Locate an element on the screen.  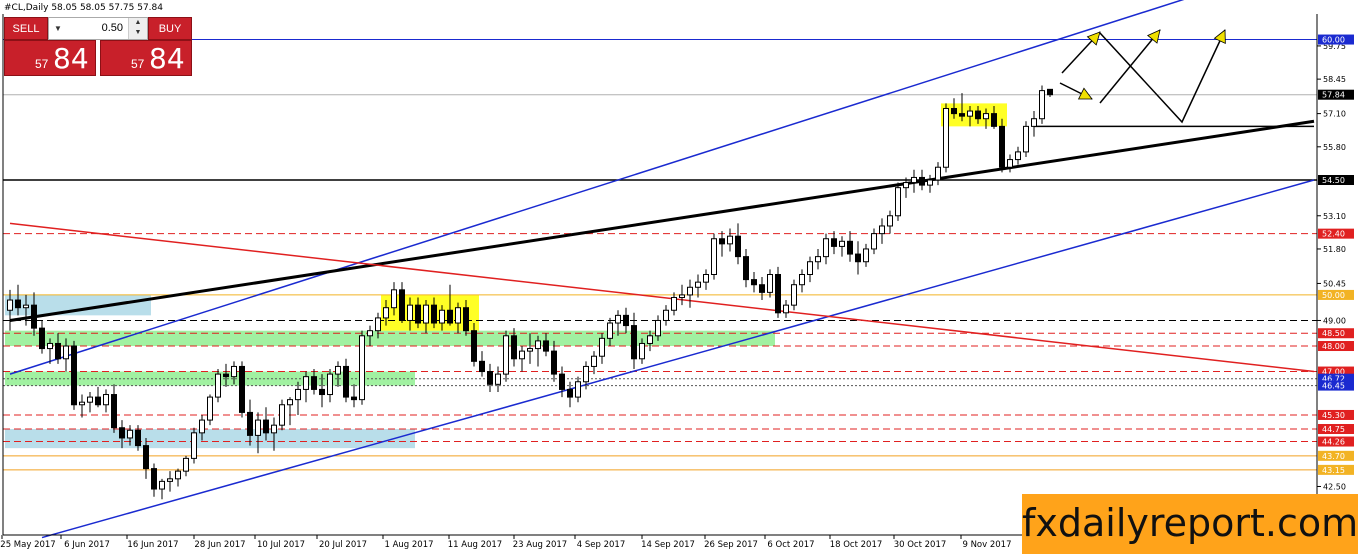
buy-price-big: 84 is located at coordinates (167, 58).